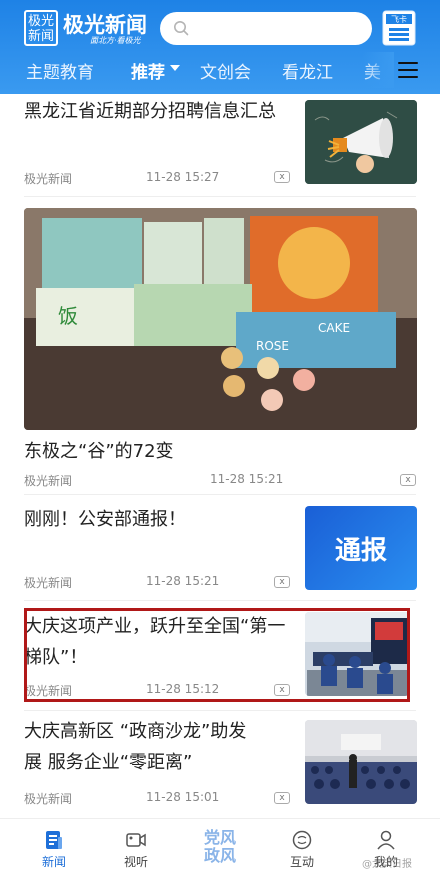 The height and width of the screenshot is (874, 440). What do you see at coordinates (135, 731) in the screenshot?
I see `news-title-line: 大庆高新区 “政商沙龙”助发` at bounding box center [135, 731].